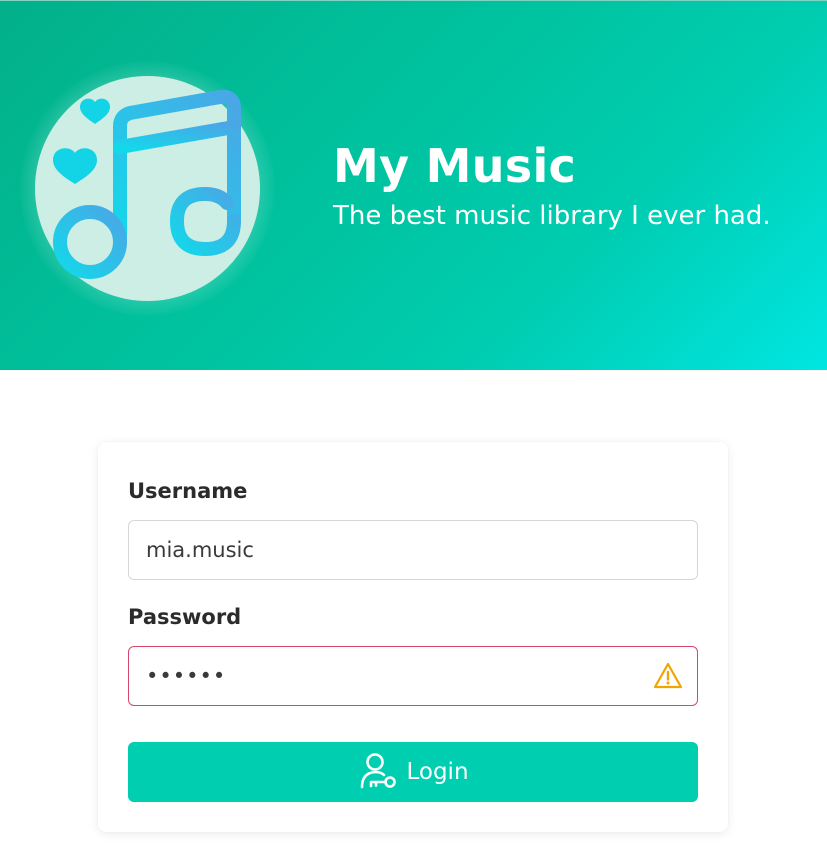 The height and width of the screenshot is (857, 827). I want to click on warning-triangle-icon, so click(668, 675).